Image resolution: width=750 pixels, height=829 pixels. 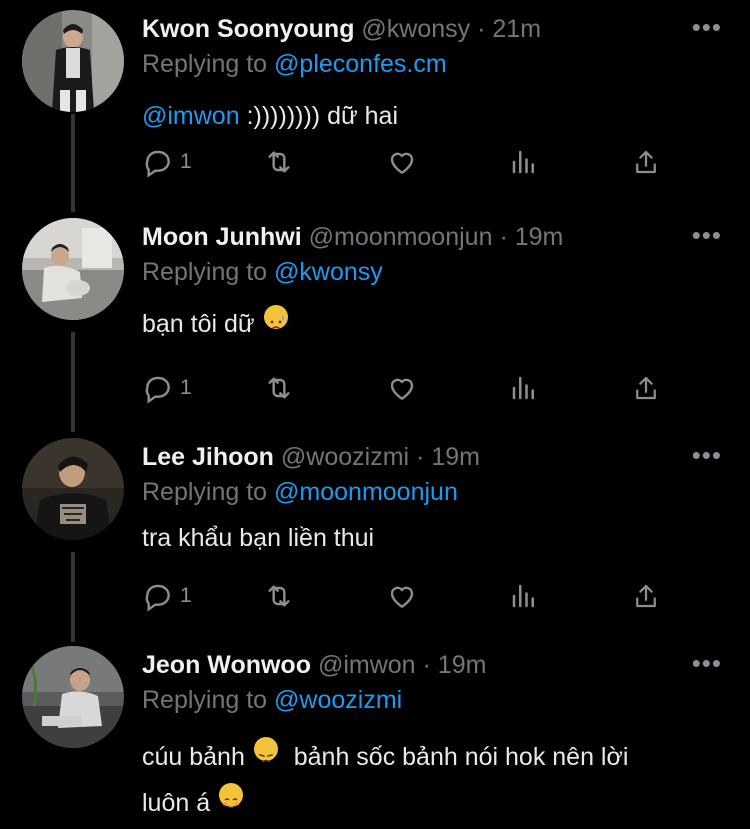 I want to click on smiling-blush-face-icon, so click(x=231, y=796).